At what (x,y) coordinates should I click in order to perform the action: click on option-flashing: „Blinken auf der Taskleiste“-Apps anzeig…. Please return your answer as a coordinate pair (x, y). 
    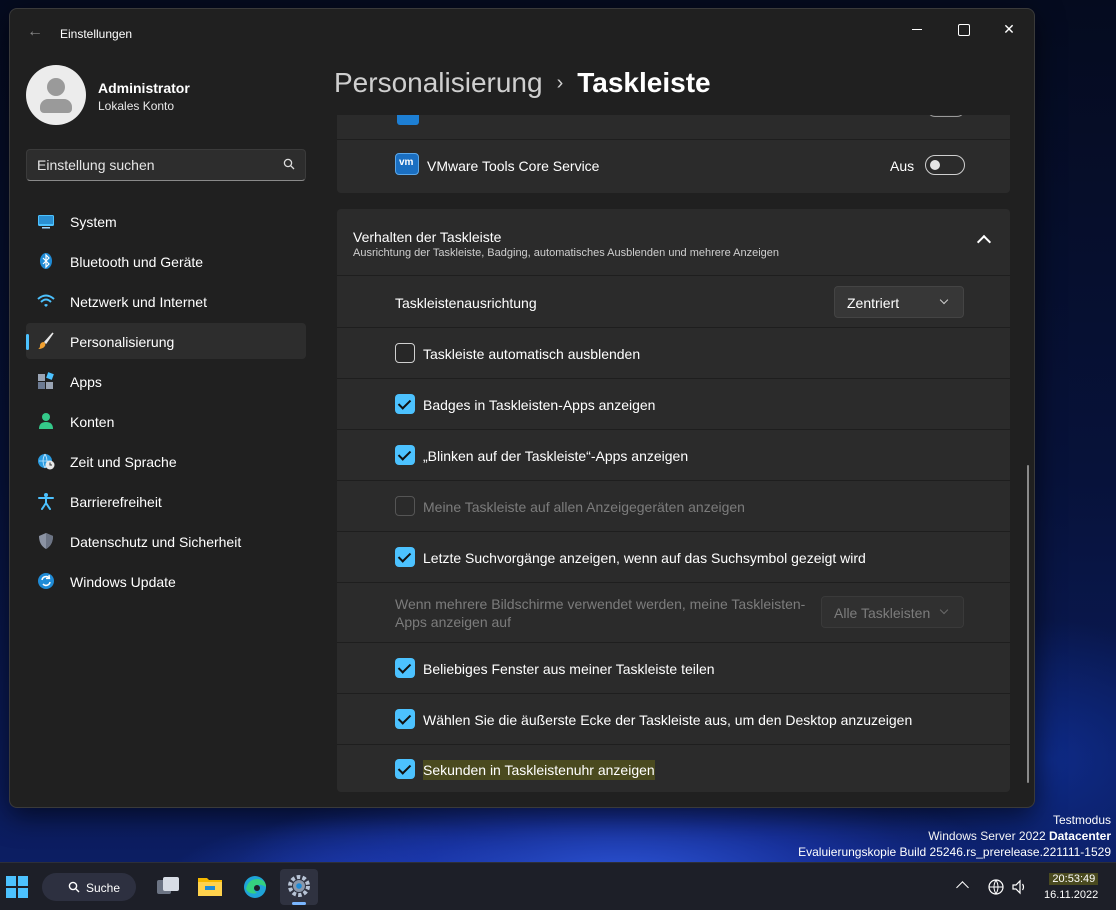
    Looking at the image, I should click on (673, 454).